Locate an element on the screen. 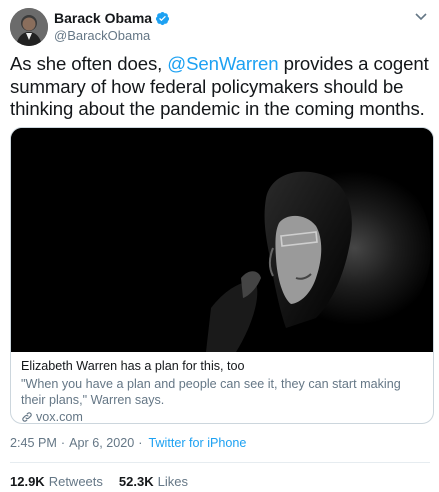 This screenshot has height=492, width=439. mention-link: @SenWarren is located at coordinates (222, 63).